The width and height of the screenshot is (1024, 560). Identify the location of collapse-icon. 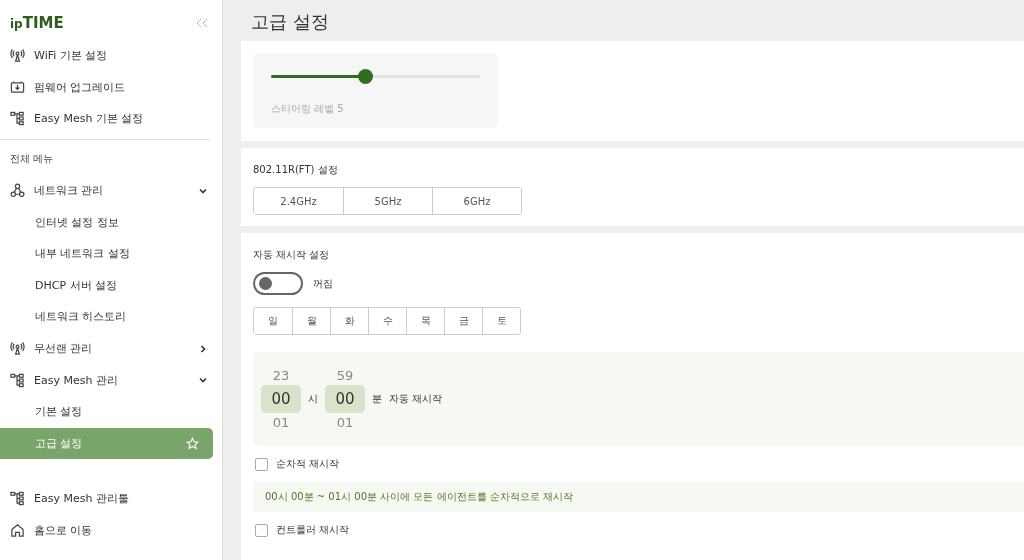
(202, 23).